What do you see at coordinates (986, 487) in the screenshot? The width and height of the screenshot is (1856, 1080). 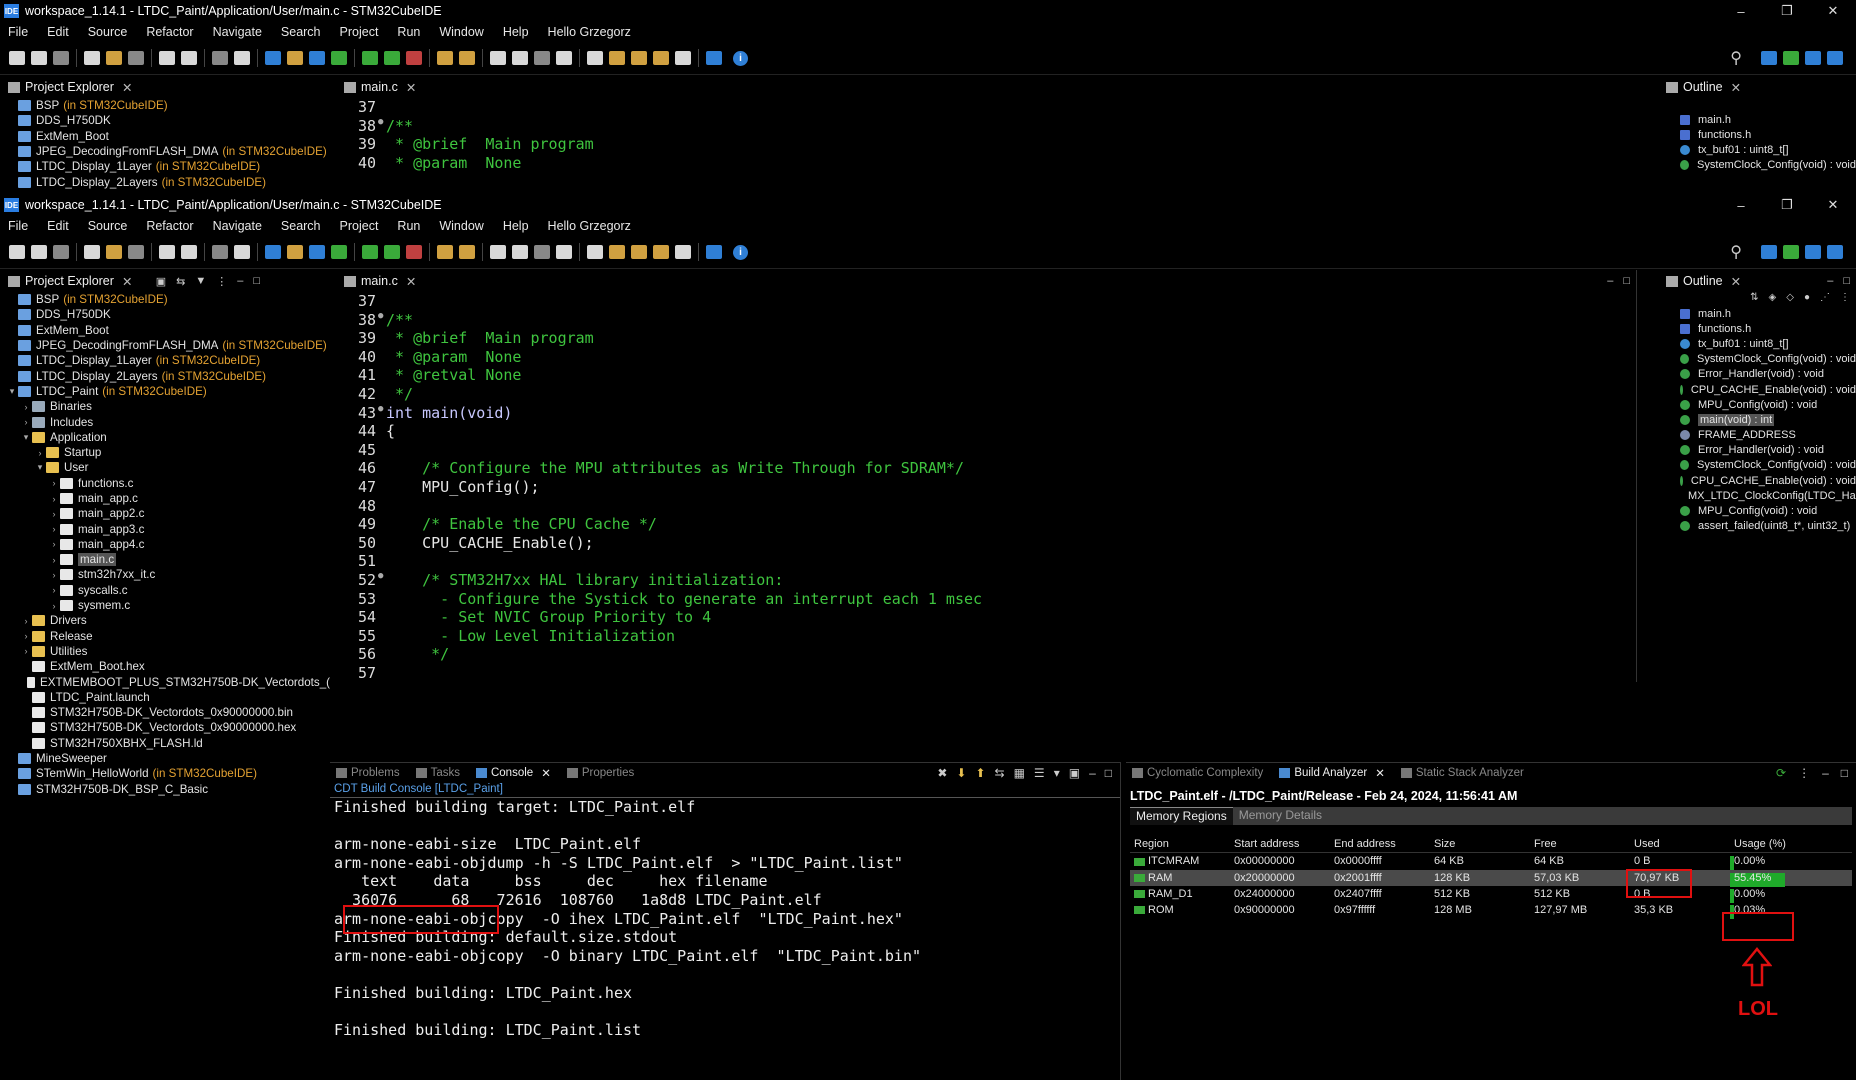 I see `code-line: 47 MPU_Config();` at bounding box center [986, 487].